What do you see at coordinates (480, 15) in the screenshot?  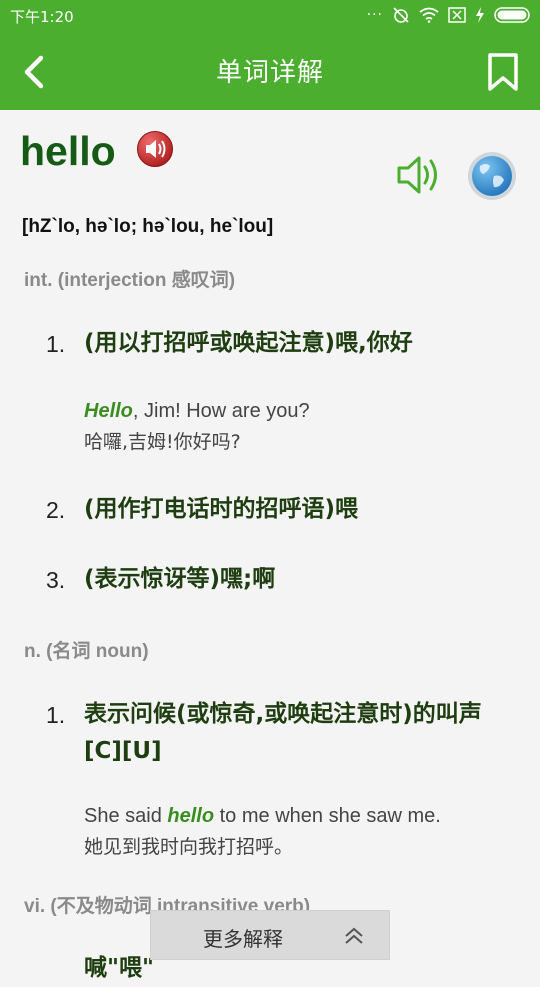 I see `charging-icon` at bounding box center [480, 15].